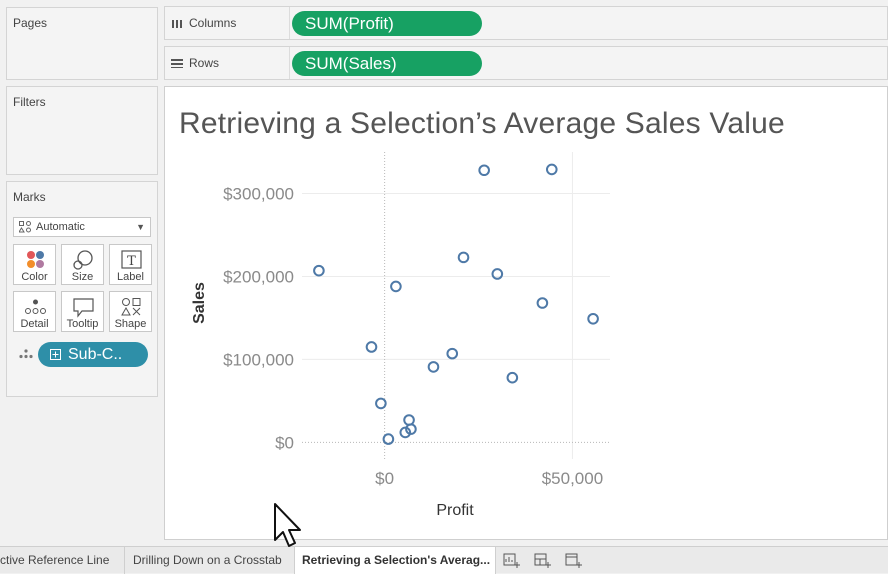  Describe the element at coordinates (34, 277) in the screenshot. I see `color-label: Color` at that location.